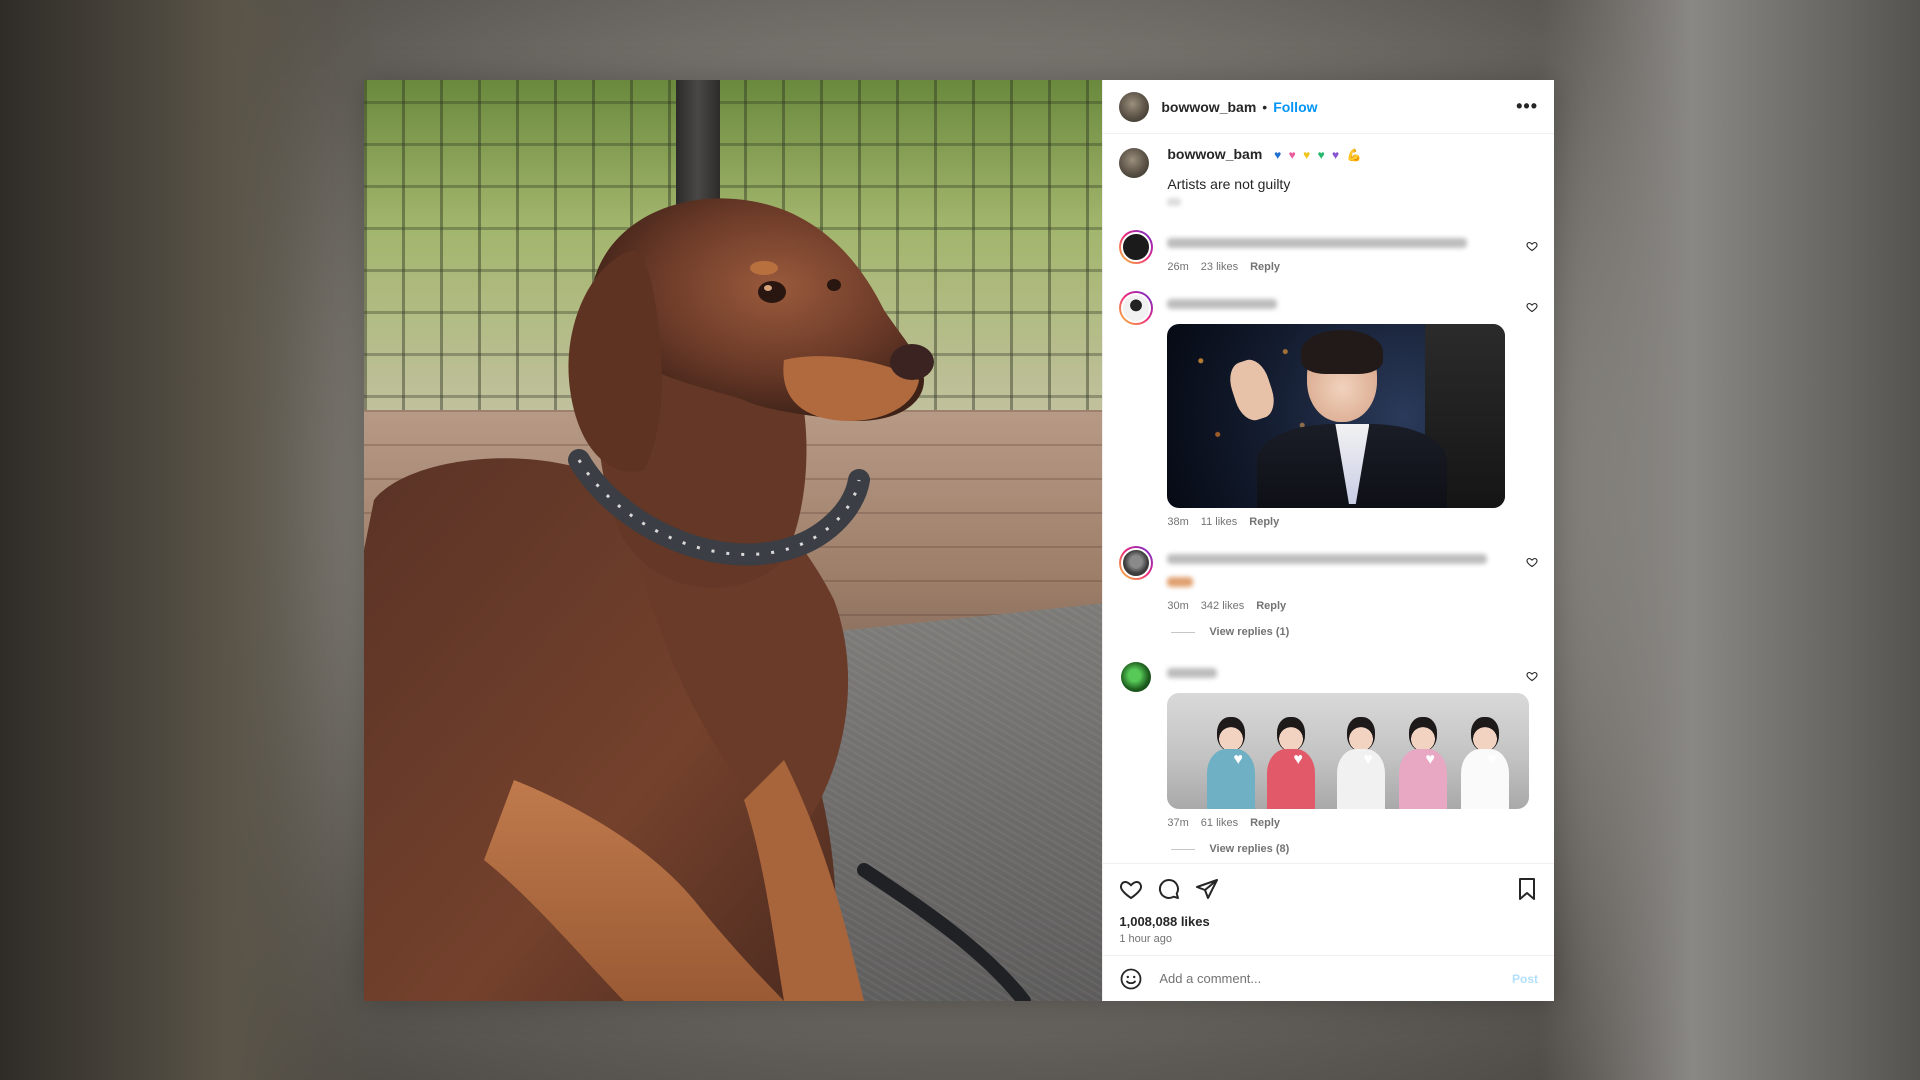 This screenshot has width=1920, height=1080. I want to click on view-replies-label: View replies (1), so click(1249, 632).